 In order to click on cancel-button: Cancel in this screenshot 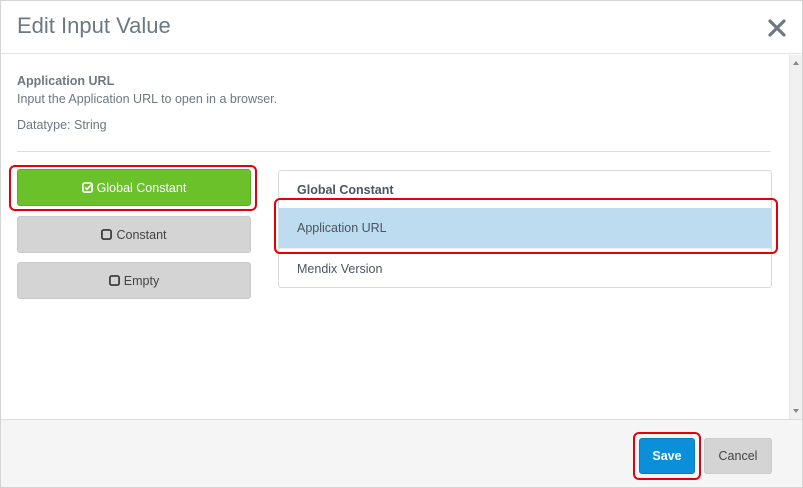, I will do `click(738, 456)`.